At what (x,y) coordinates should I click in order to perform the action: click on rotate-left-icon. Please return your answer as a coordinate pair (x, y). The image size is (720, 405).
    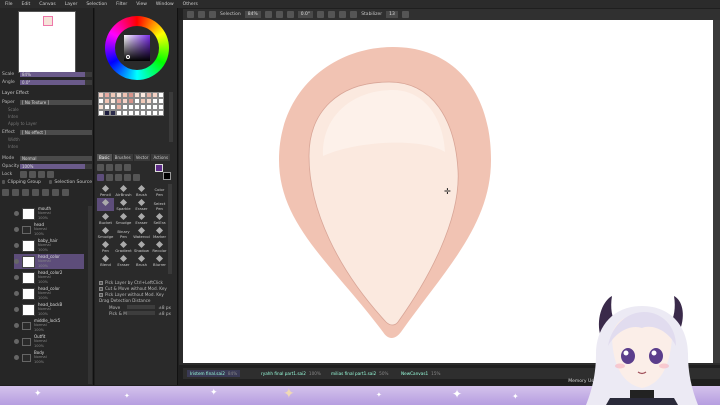
    Looking at the image, I should click on (321, 14).